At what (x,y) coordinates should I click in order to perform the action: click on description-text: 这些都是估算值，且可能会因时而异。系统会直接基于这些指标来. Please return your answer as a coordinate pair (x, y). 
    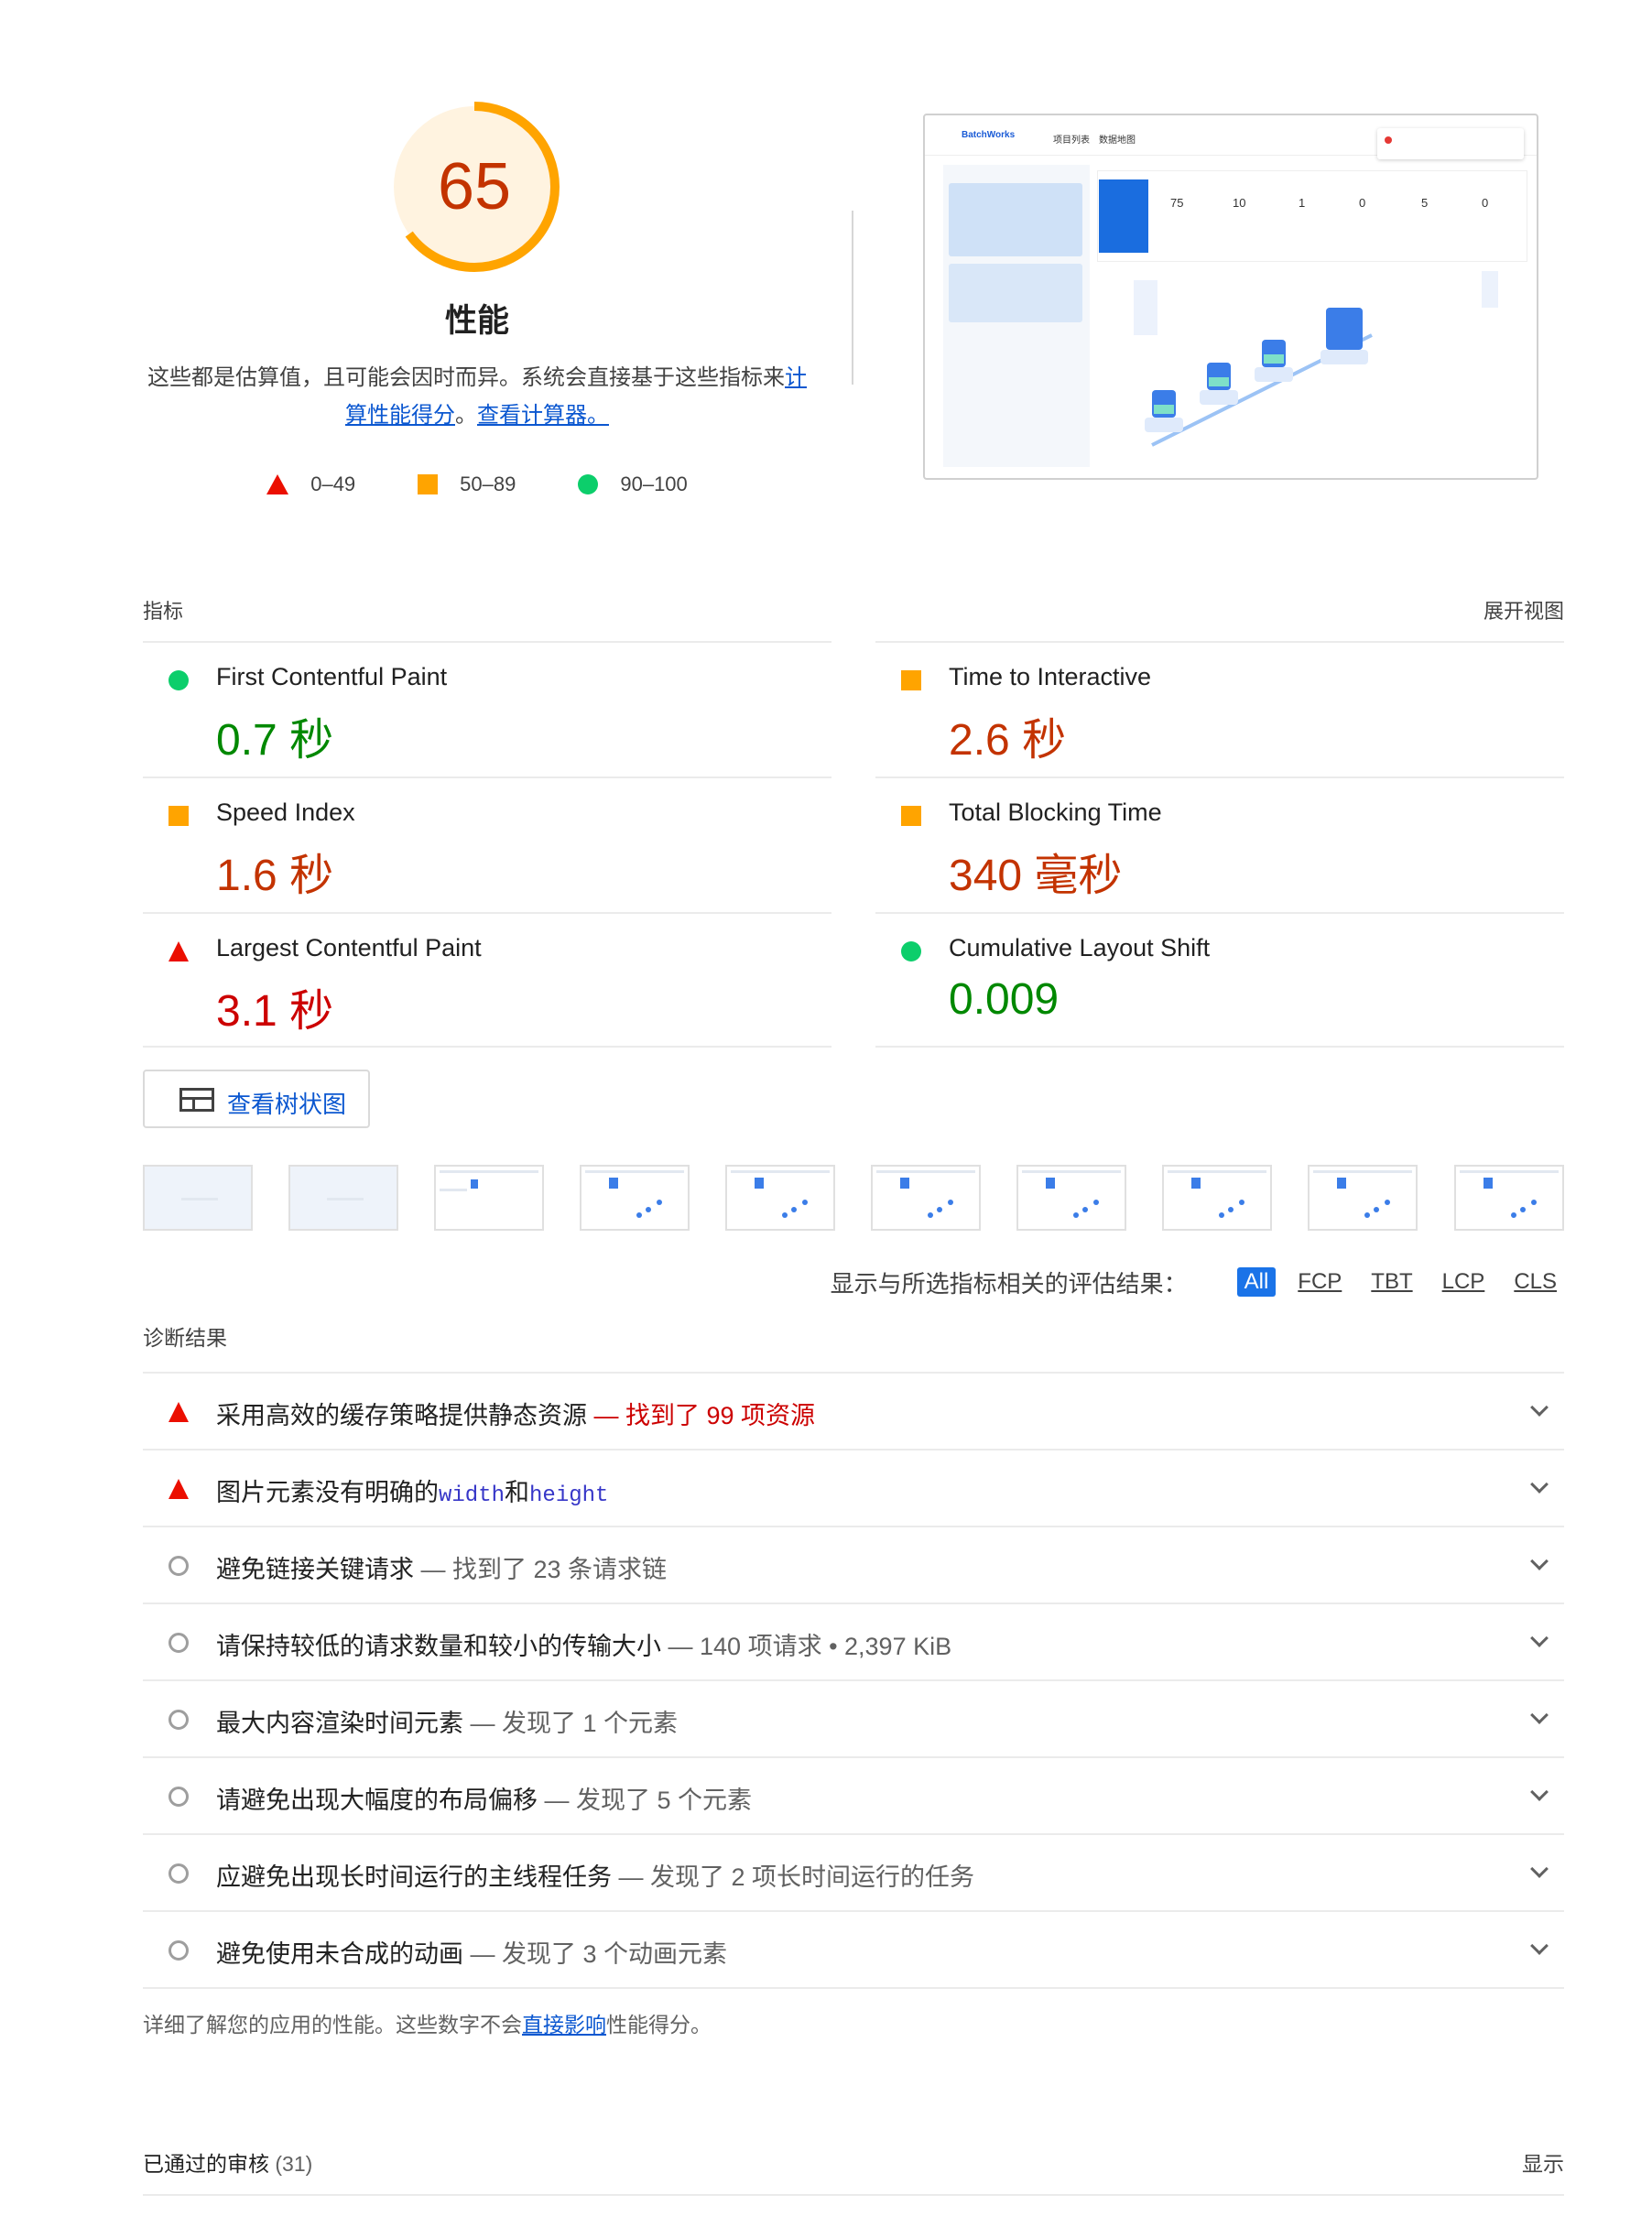
    Looking at the image, I should click on (466, 378).